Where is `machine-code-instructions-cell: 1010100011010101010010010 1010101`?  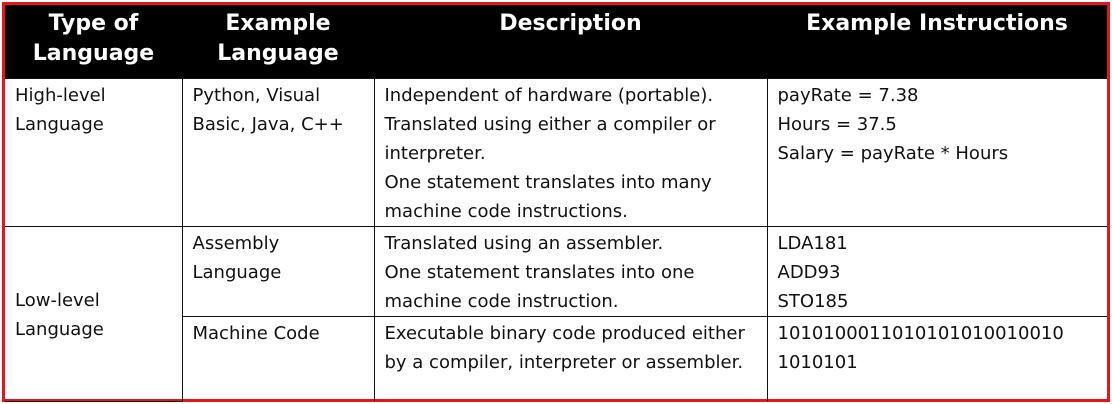 machine-code-instructions-cell: 1010100011010101010010010 1010101 is located at coordinates (936, 358).